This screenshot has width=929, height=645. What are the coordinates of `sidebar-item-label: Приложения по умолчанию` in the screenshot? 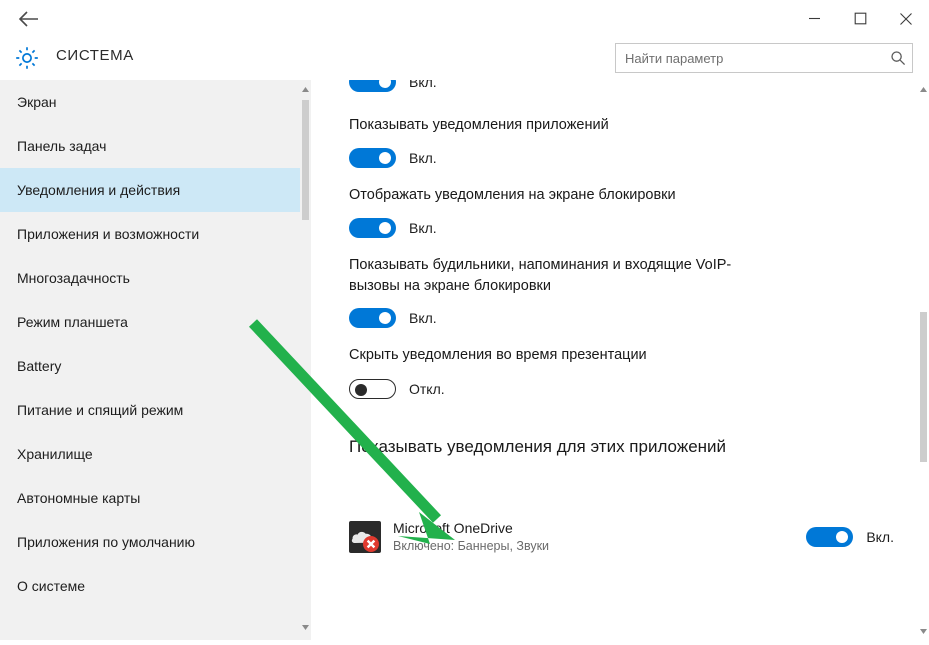 It's located at (106, 542).